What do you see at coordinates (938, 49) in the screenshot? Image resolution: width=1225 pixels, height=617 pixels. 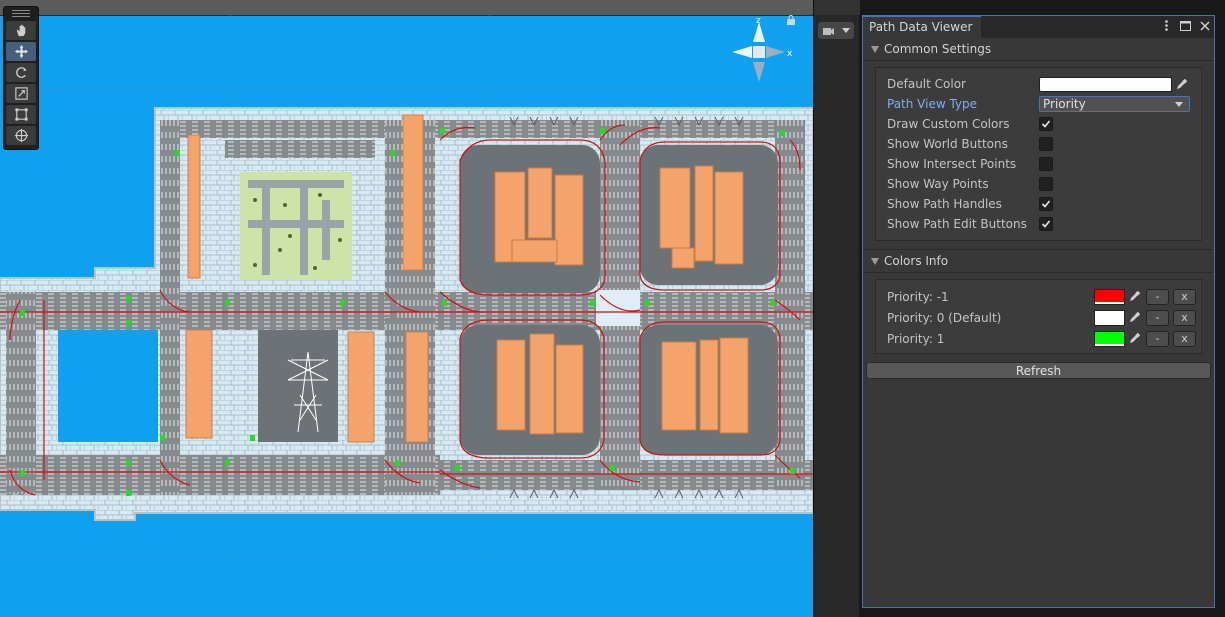 I see `common-settings-header: Common Settings` at bounding box center [938, 49].